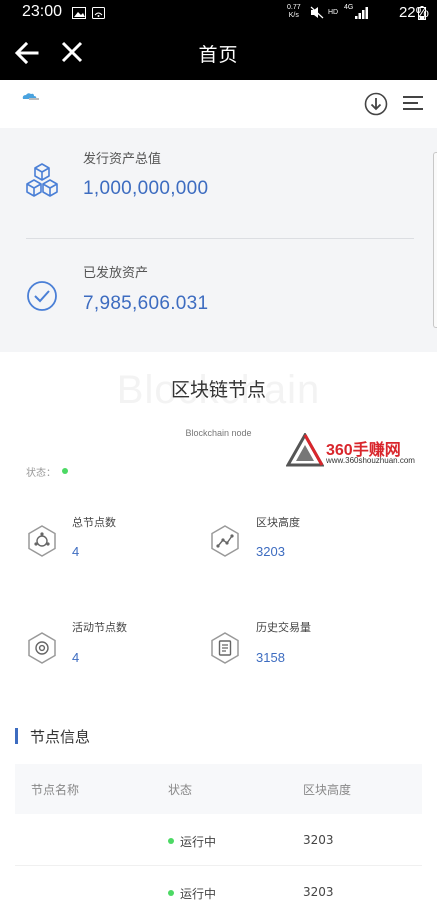 The width and height of the screenshot is (437, 900). What do you see at coordinates (225, 541) in the screenshot?
I see `chart-line-icon` at bounding box center [225, 541].